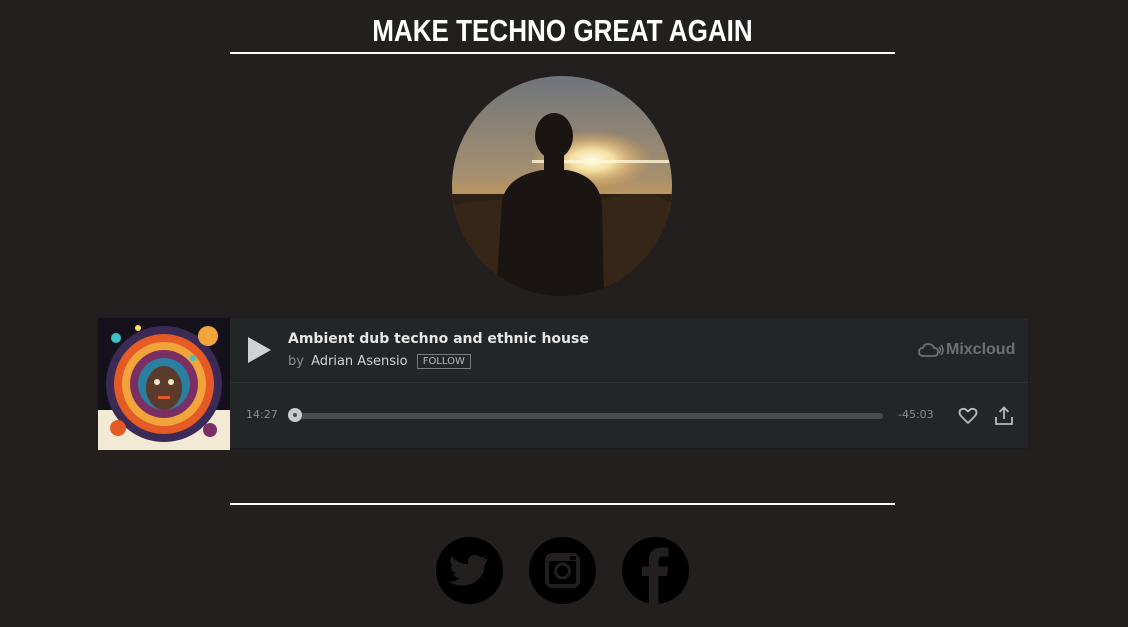 This screenshot has height=627, width=1128. I want to click on page-title: MAKE TECHNO GREAT AGAIN, so click(562, 32).